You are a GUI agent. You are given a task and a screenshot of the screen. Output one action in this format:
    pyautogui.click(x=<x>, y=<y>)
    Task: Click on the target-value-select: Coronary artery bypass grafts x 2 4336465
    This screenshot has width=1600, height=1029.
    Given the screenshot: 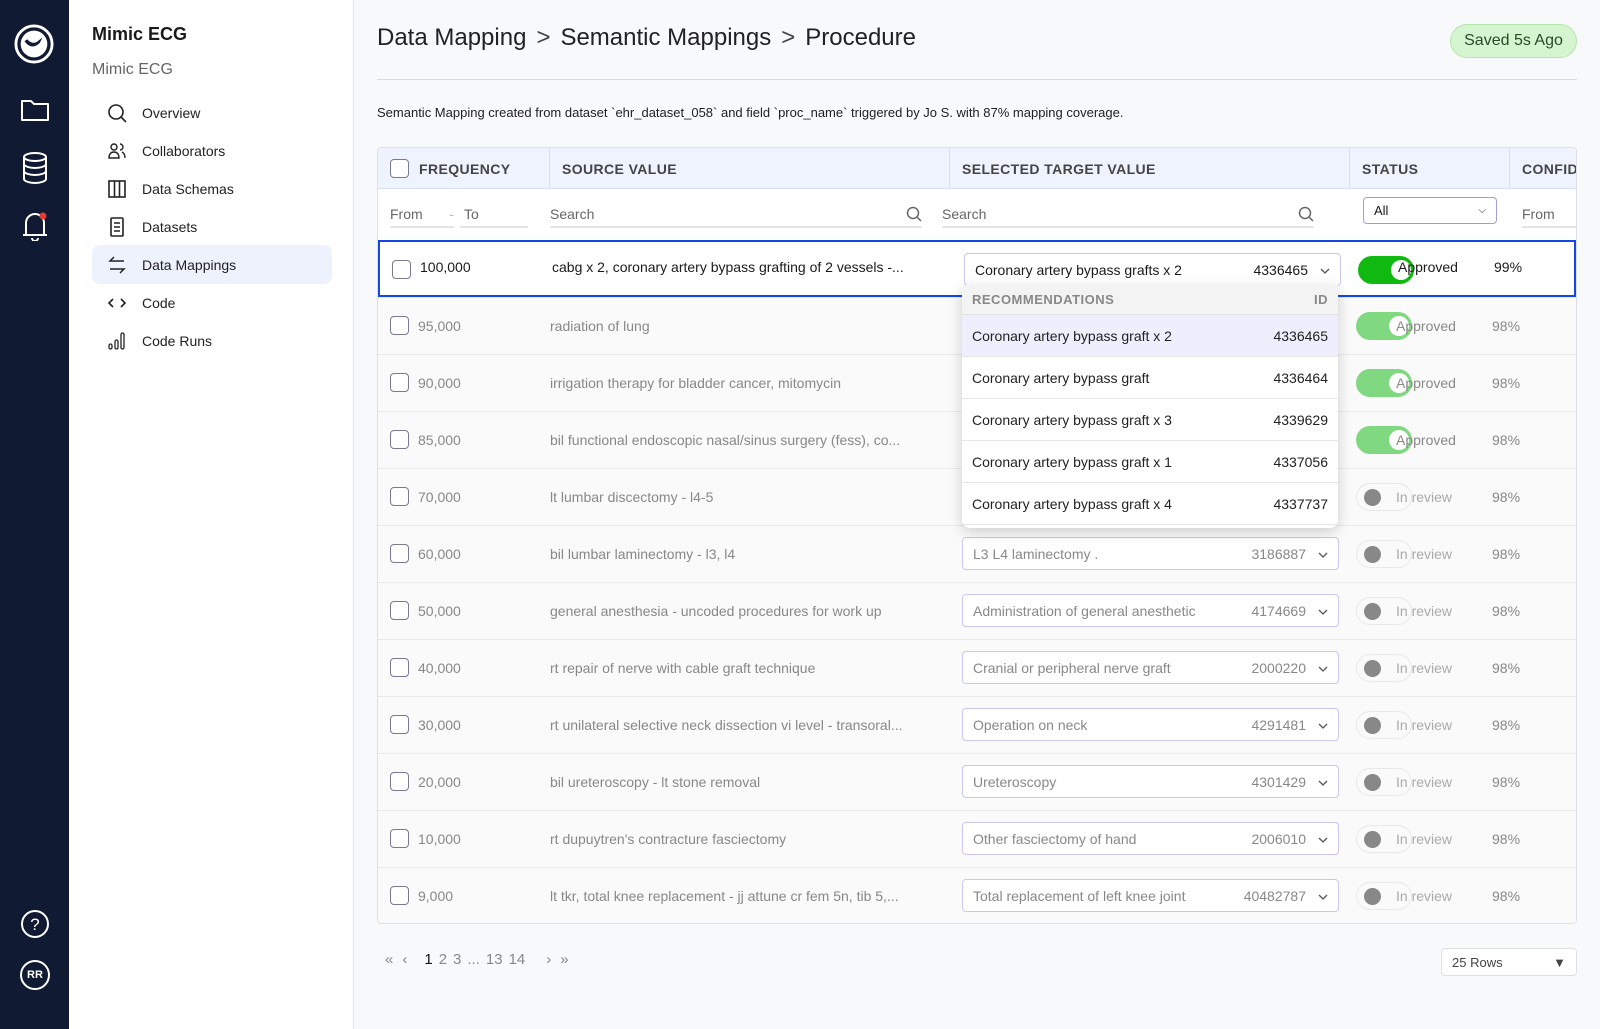 What is the action you would take?
    pyautogui.click(x=1152, y=269)
    